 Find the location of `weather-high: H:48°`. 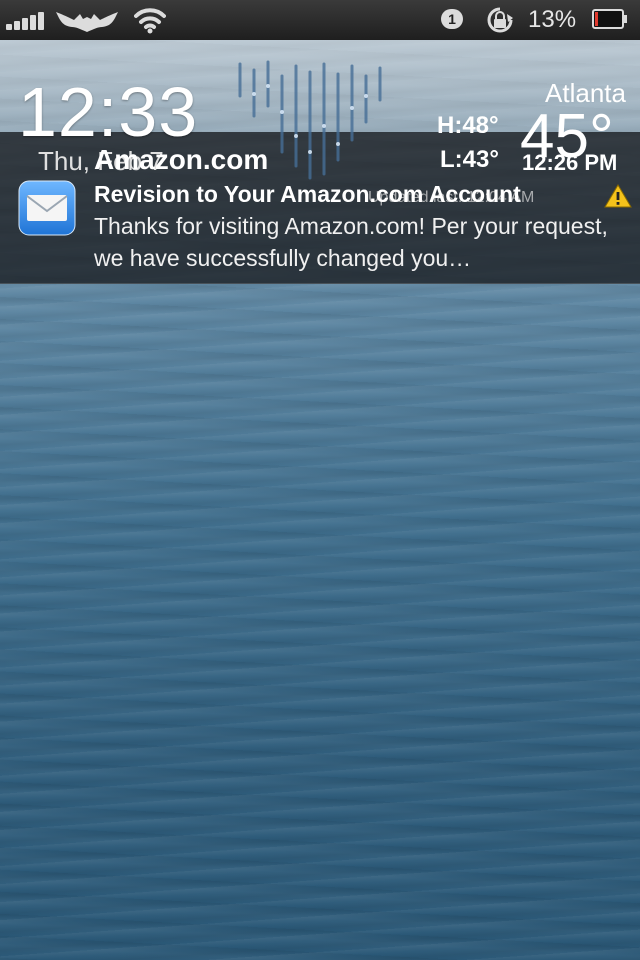

weather-high: H:48° is located at coordinates (468, 125).